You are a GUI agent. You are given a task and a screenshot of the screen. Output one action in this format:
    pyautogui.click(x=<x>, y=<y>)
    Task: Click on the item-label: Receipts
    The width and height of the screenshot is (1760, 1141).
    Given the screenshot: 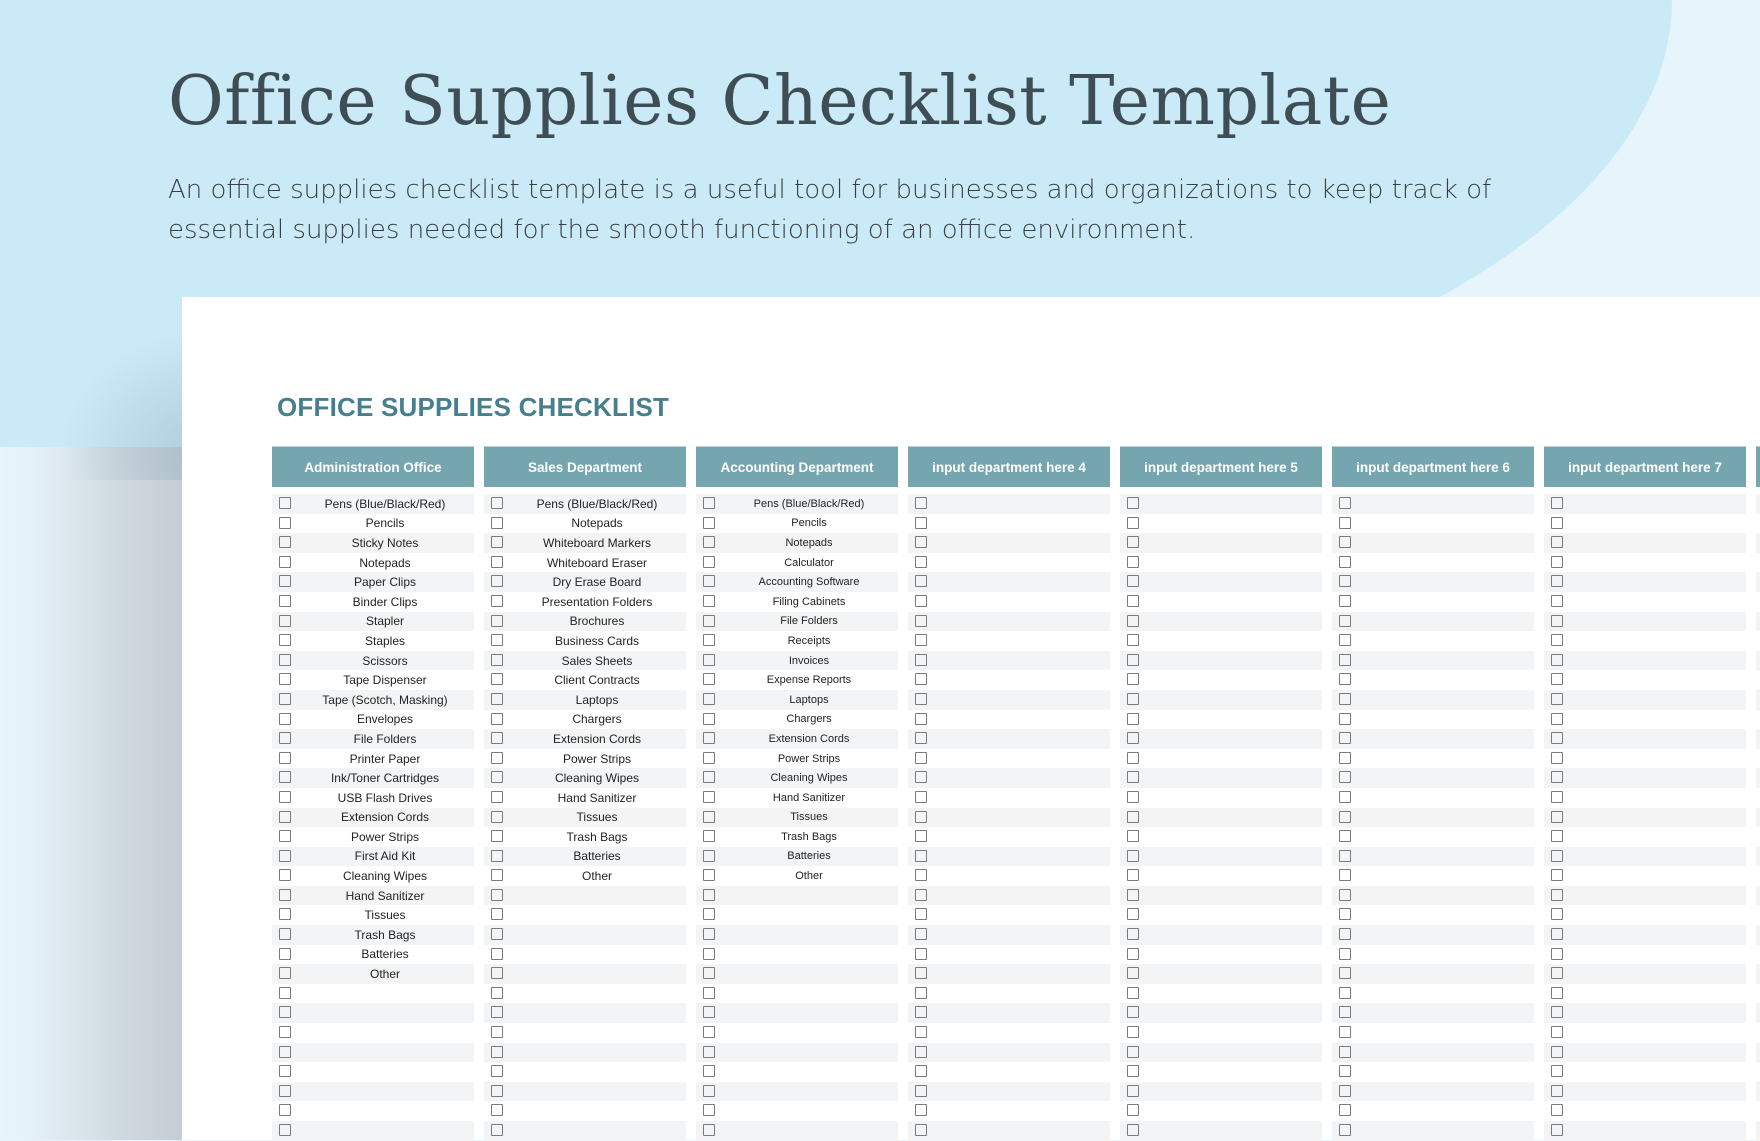 What is the action you would take?
    pyautogui.click(x=809, y=641)
    